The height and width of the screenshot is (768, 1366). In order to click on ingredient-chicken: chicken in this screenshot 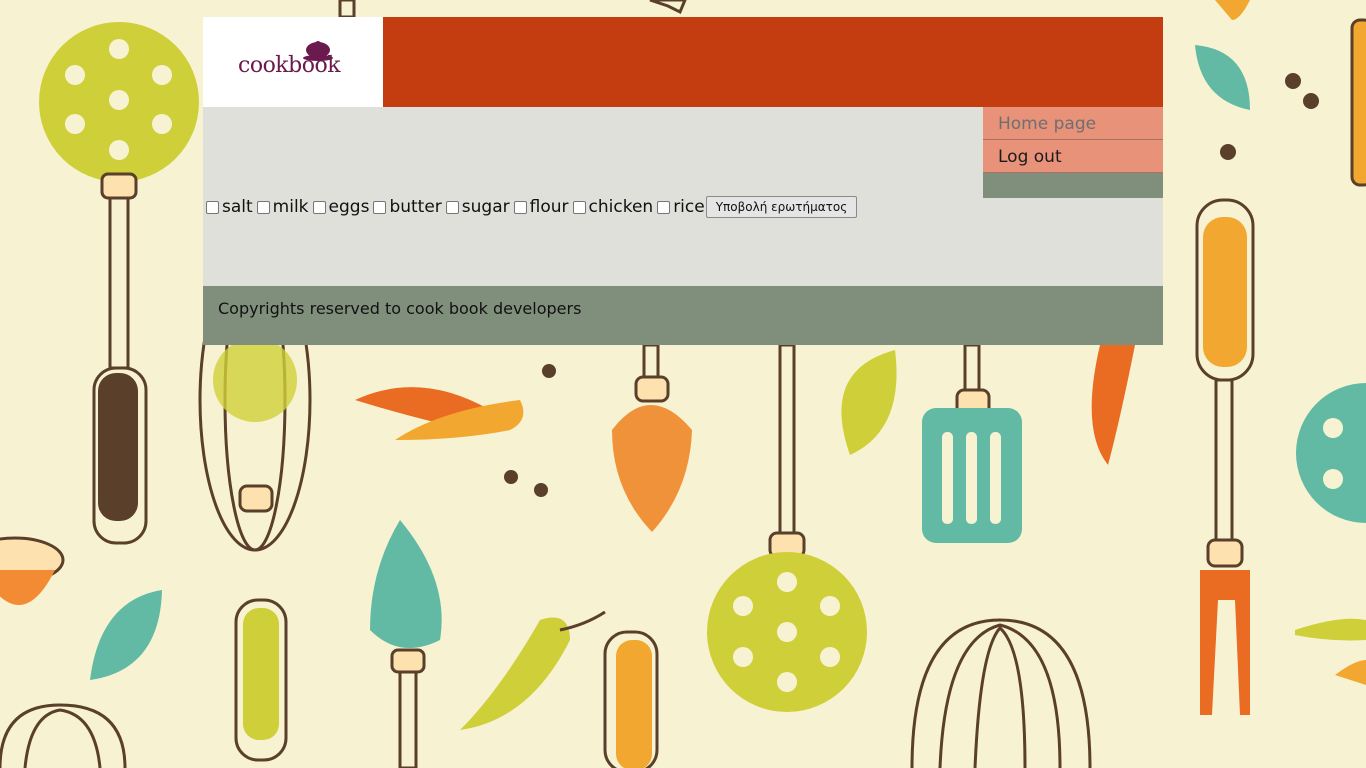, I will do `click(613, 207)`.